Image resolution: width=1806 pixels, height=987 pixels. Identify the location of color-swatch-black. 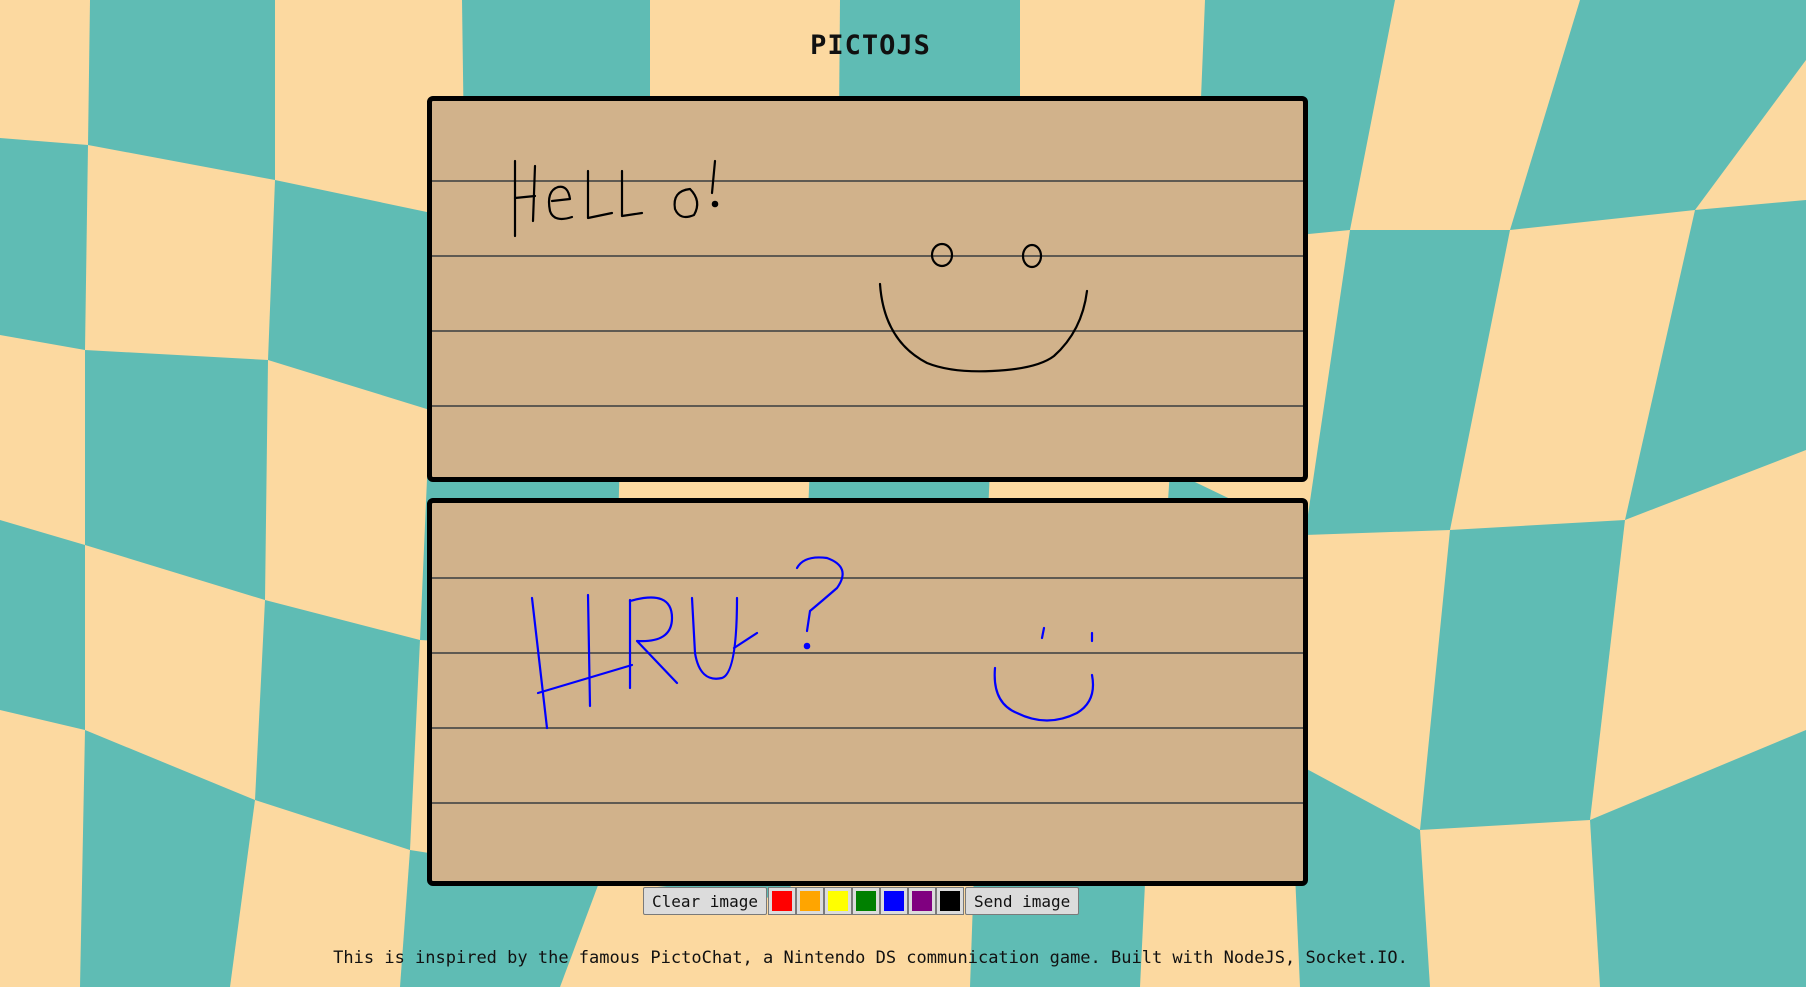
(949, 901).